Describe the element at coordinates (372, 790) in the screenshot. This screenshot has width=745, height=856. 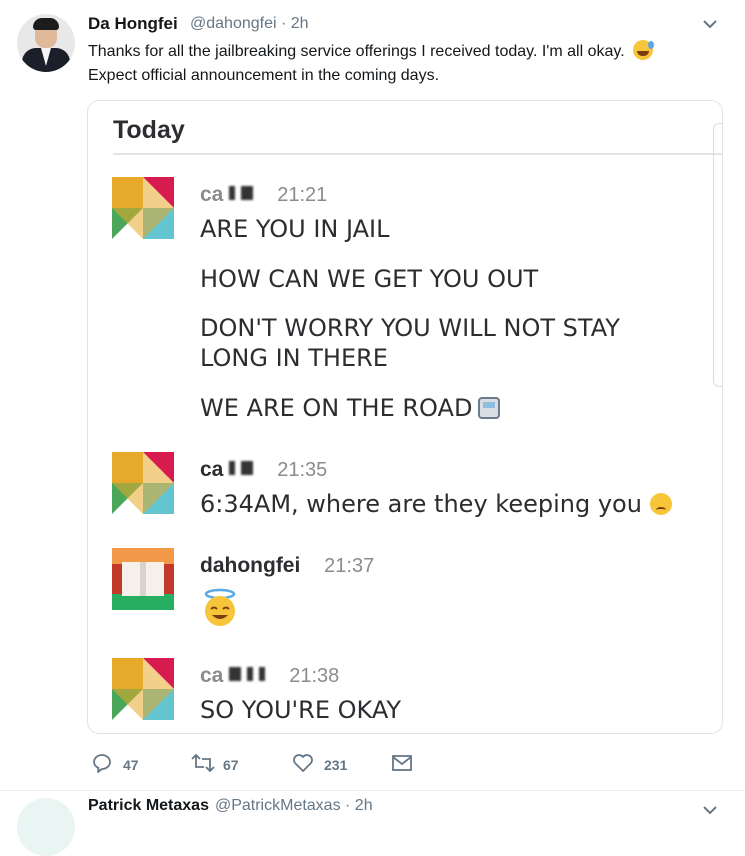
I see `tweet-separator` at that location.